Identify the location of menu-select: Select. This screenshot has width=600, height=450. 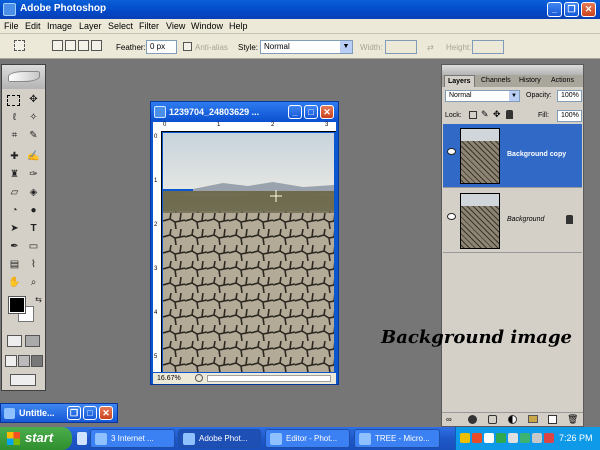
(120, 26).